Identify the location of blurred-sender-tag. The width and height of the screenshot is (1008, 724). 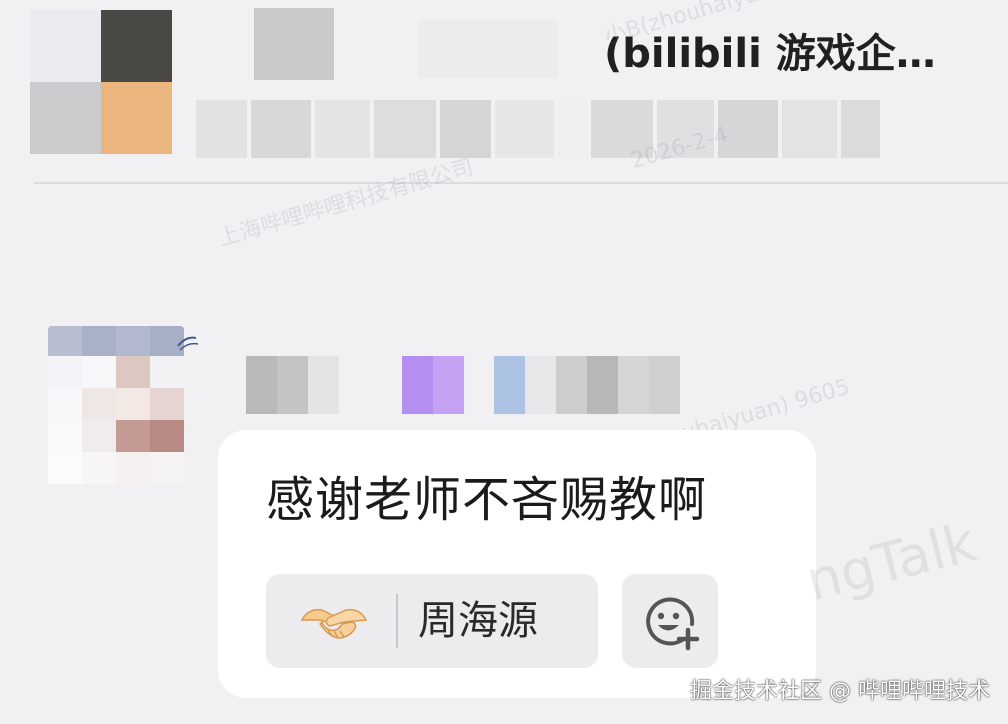
(433, 385).